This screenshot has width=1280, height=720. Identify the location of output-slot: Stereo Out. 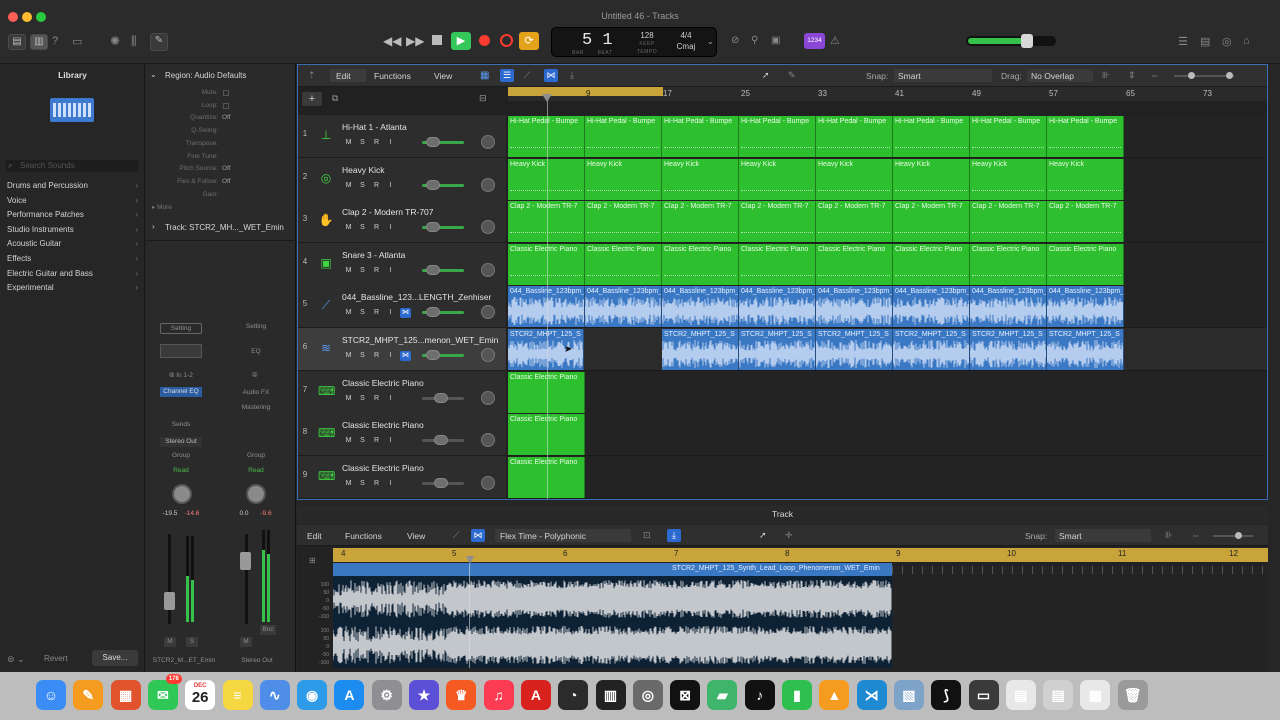
(181, 442).